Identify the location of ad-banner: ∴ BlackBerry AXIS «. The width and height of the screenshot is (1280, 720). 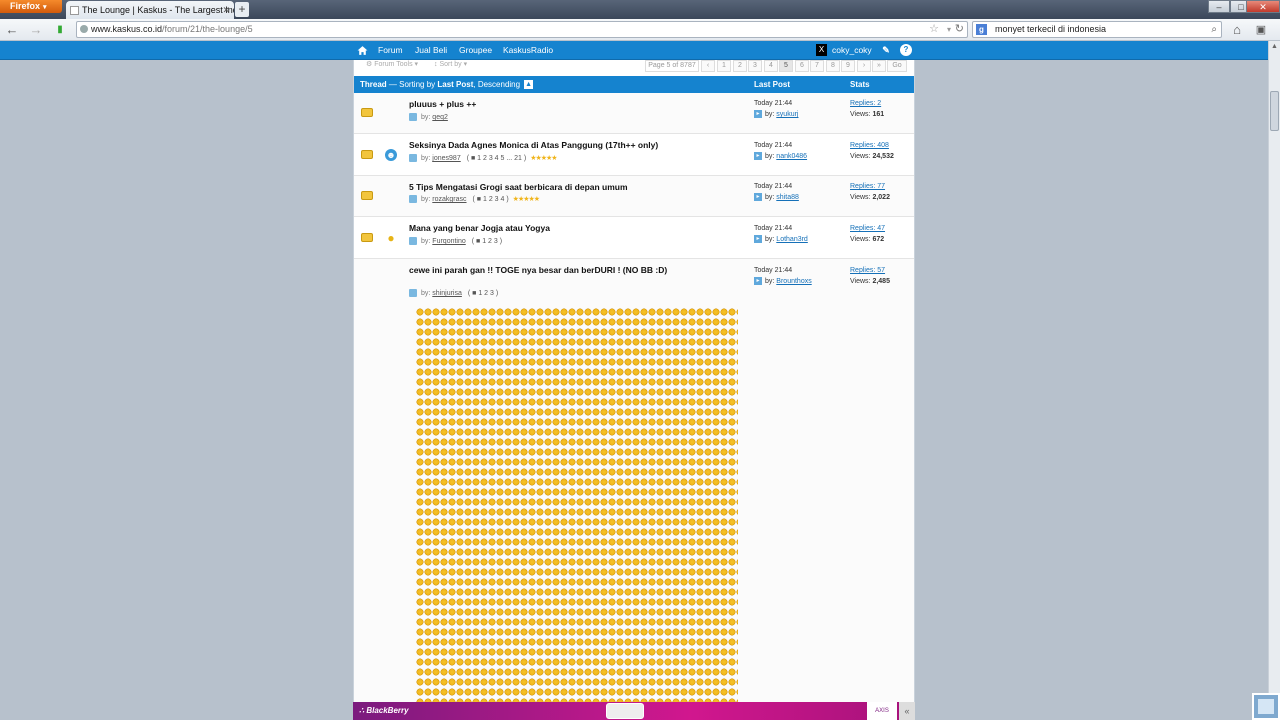
(634, 711).